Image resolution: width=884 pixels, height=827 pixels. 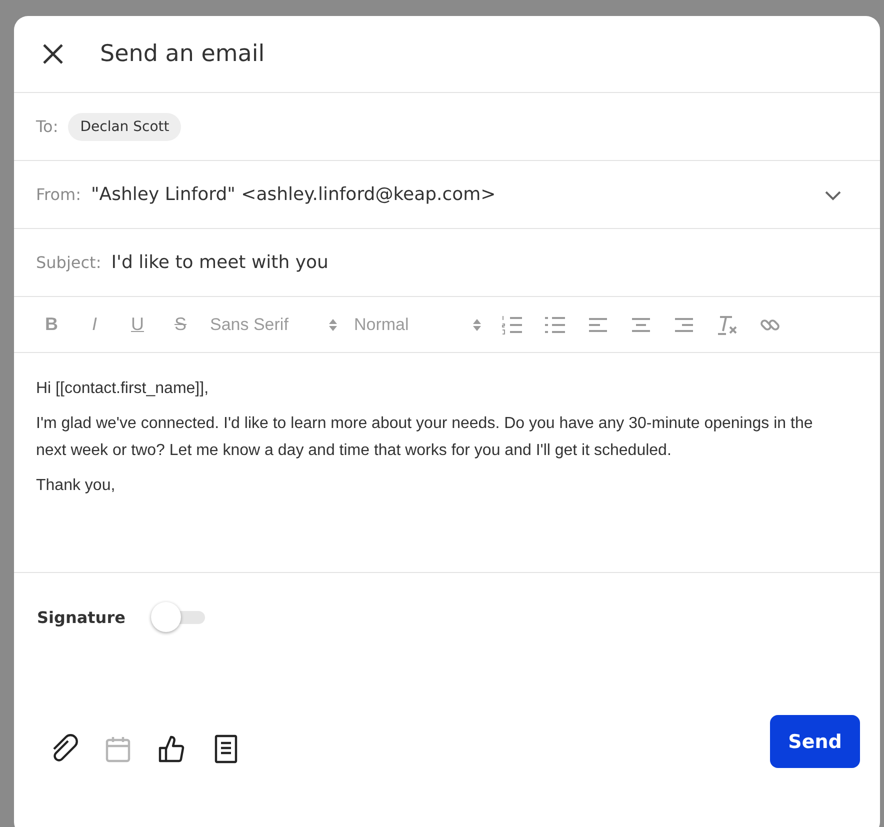 What do you see at coordinates (51, 325) in the screenshot?
I see `bold-button: B` at bounding box center [51, 325].